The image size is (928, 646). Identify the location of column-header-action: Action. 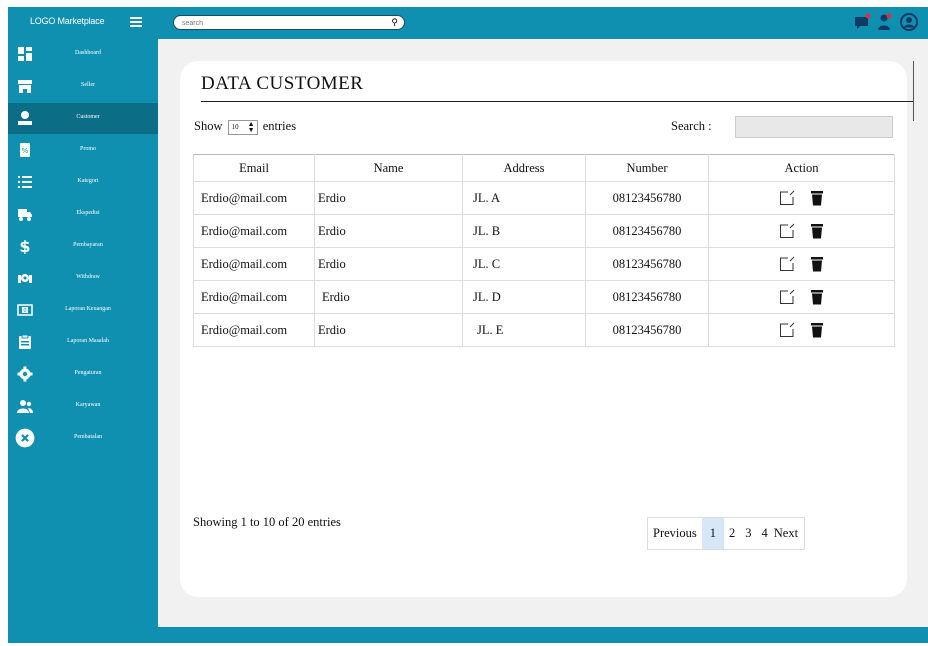
(801, 168).